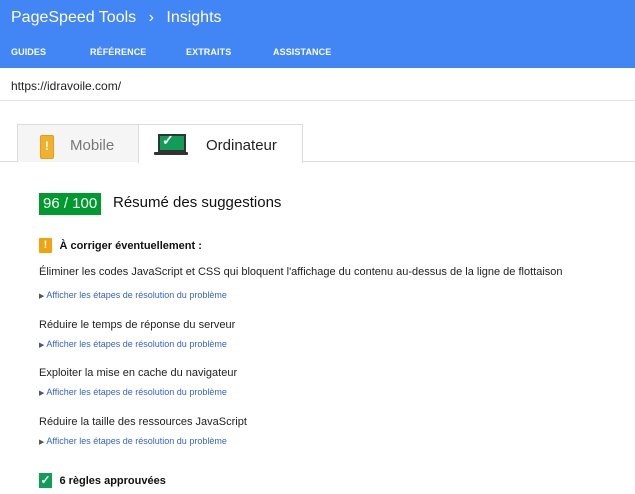 The width and height of the screenshot is (635, 494). What do you see at coordinates (193, 18) in the screenshot?
I see `breadcrumb-insights: Insights` at bounding box center [193, 18].